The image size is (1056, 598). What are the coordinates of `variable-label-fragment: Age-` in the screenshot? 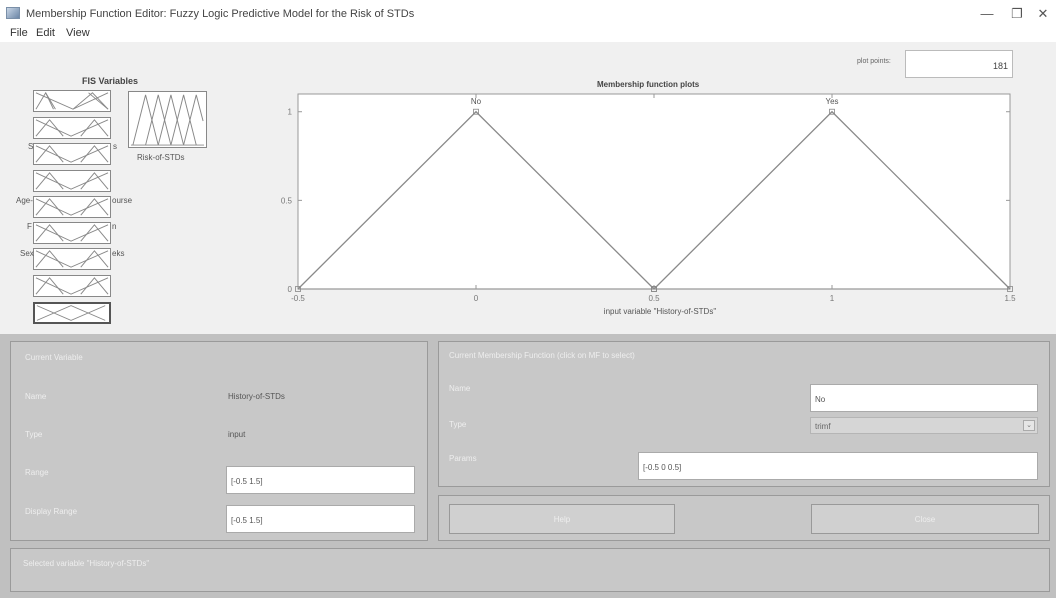 It's located at (24, 200).